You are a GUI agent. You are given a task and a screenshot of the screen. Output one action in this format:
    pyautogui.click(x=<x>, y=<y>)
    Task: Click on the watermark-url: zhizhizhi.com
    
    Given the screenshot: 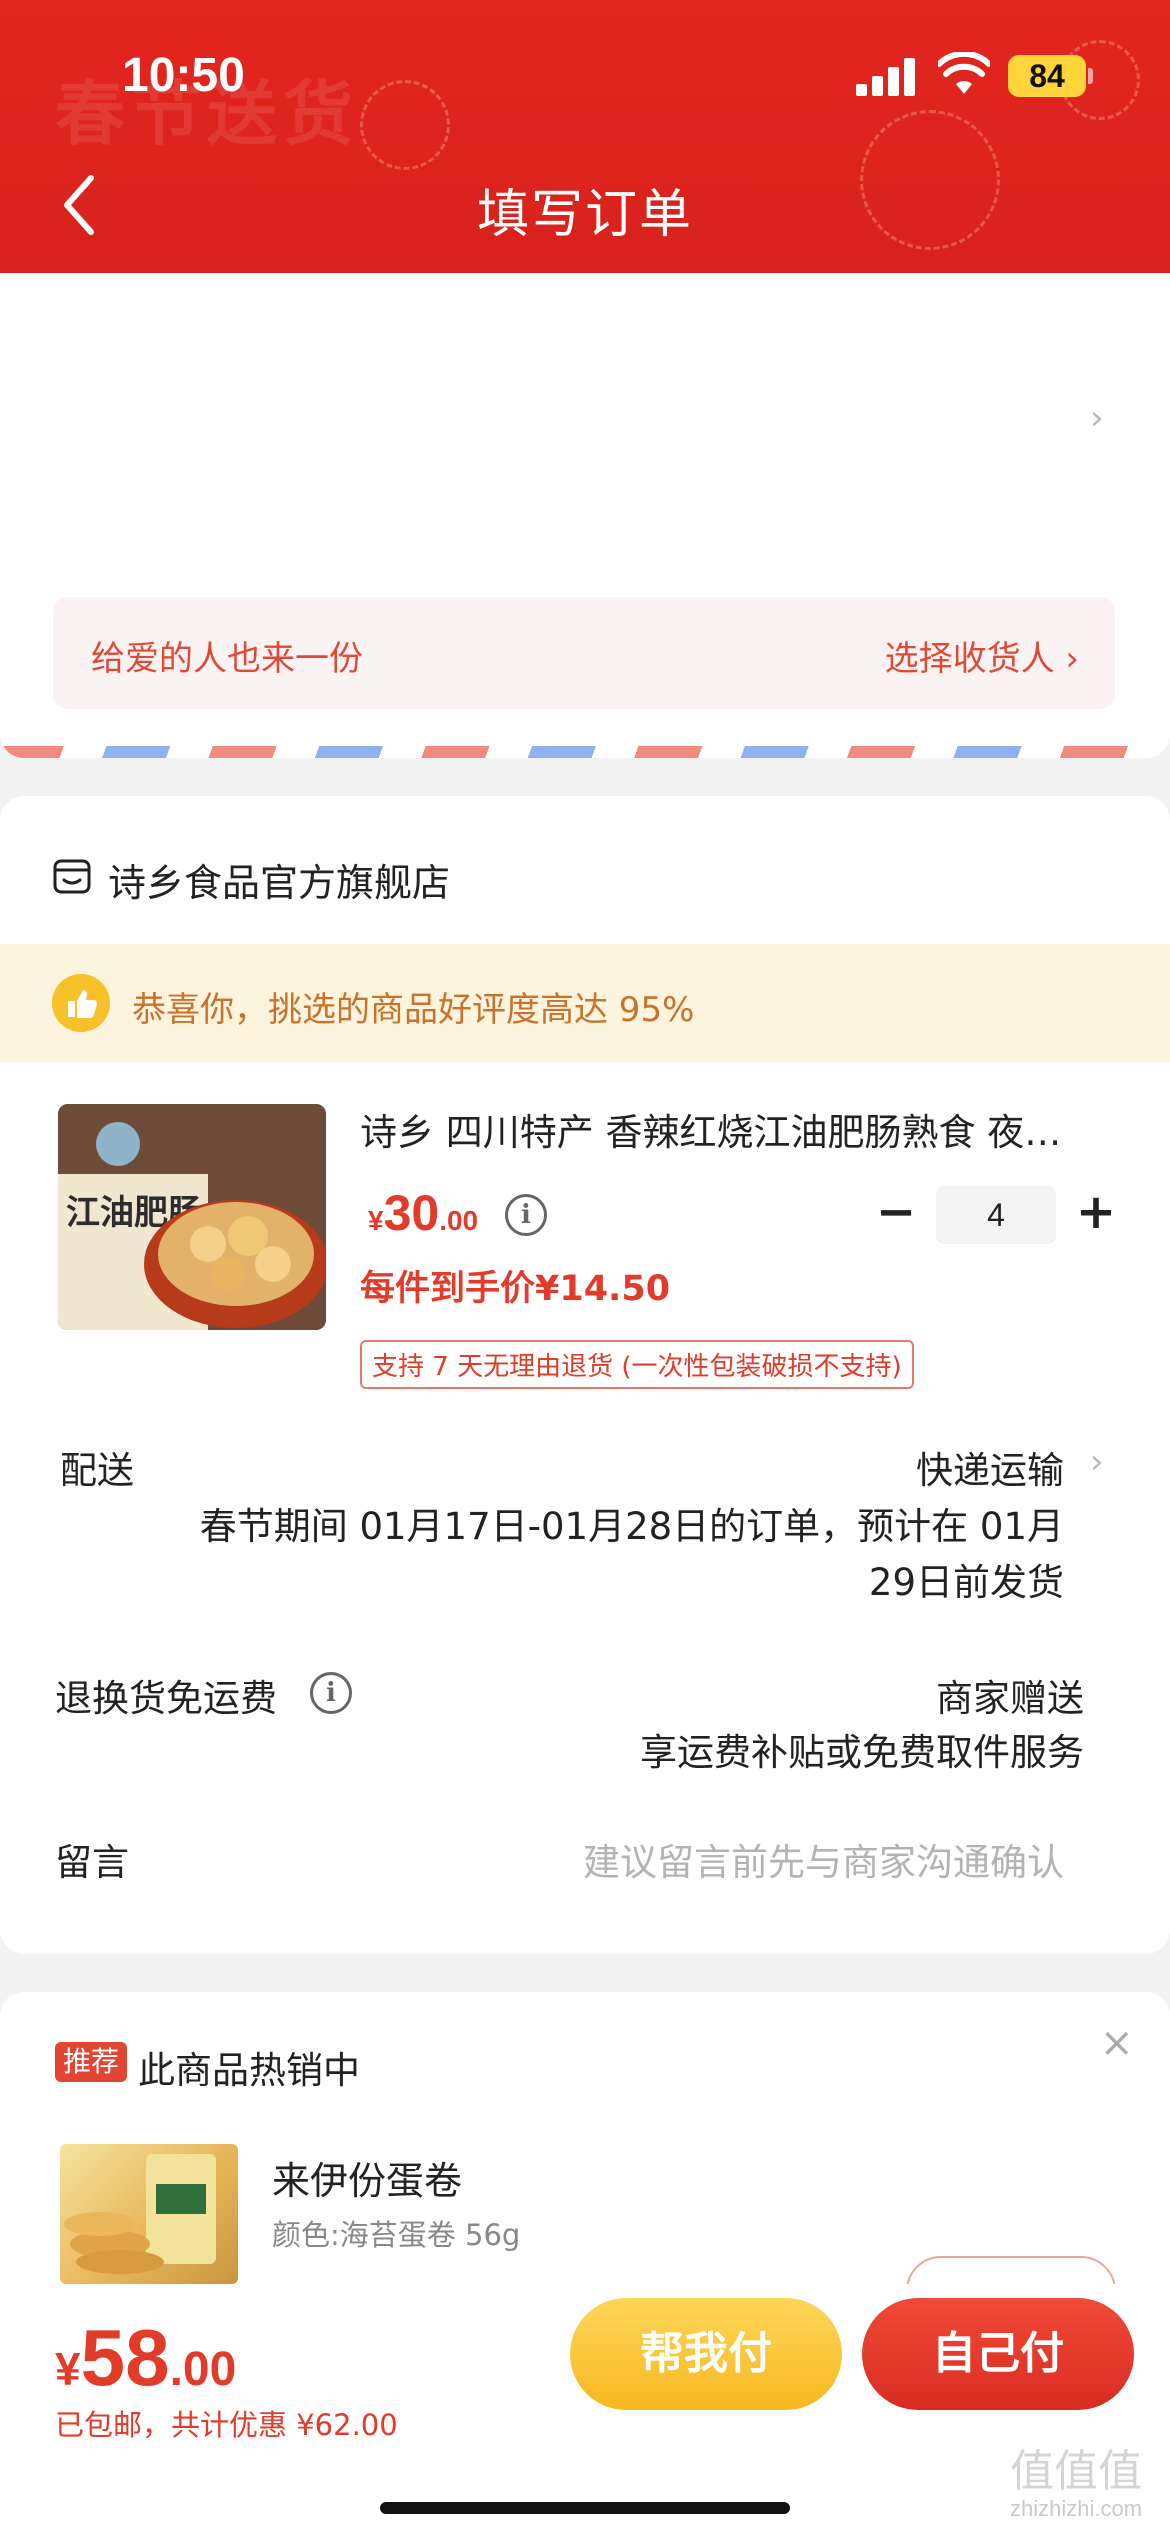 What is the action you would take?
    pyautogui.click(x=1076, y=2508)
    